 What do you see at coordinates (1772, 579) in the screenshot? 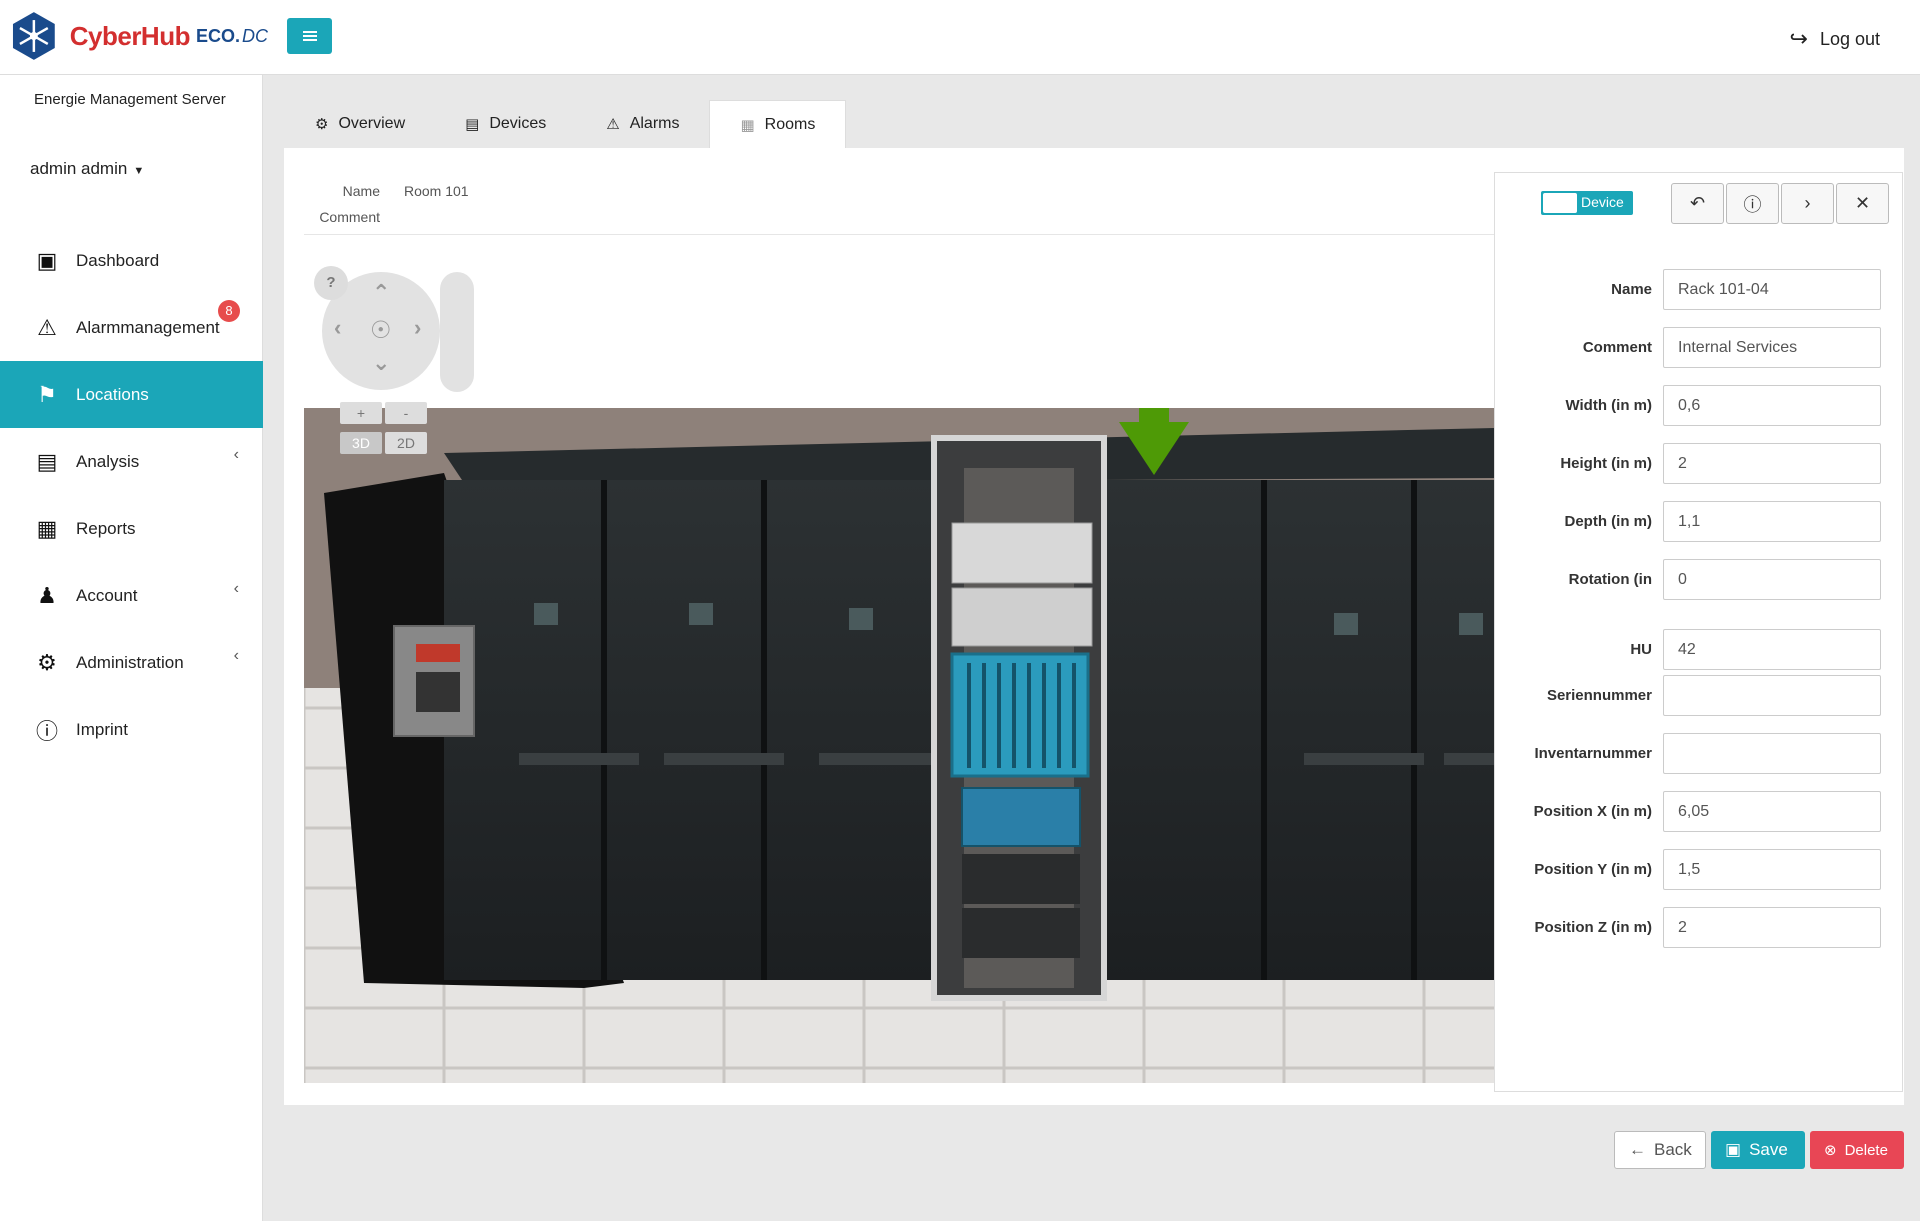
I see `rotation-input: 0` at bounding box center [1772, 579].